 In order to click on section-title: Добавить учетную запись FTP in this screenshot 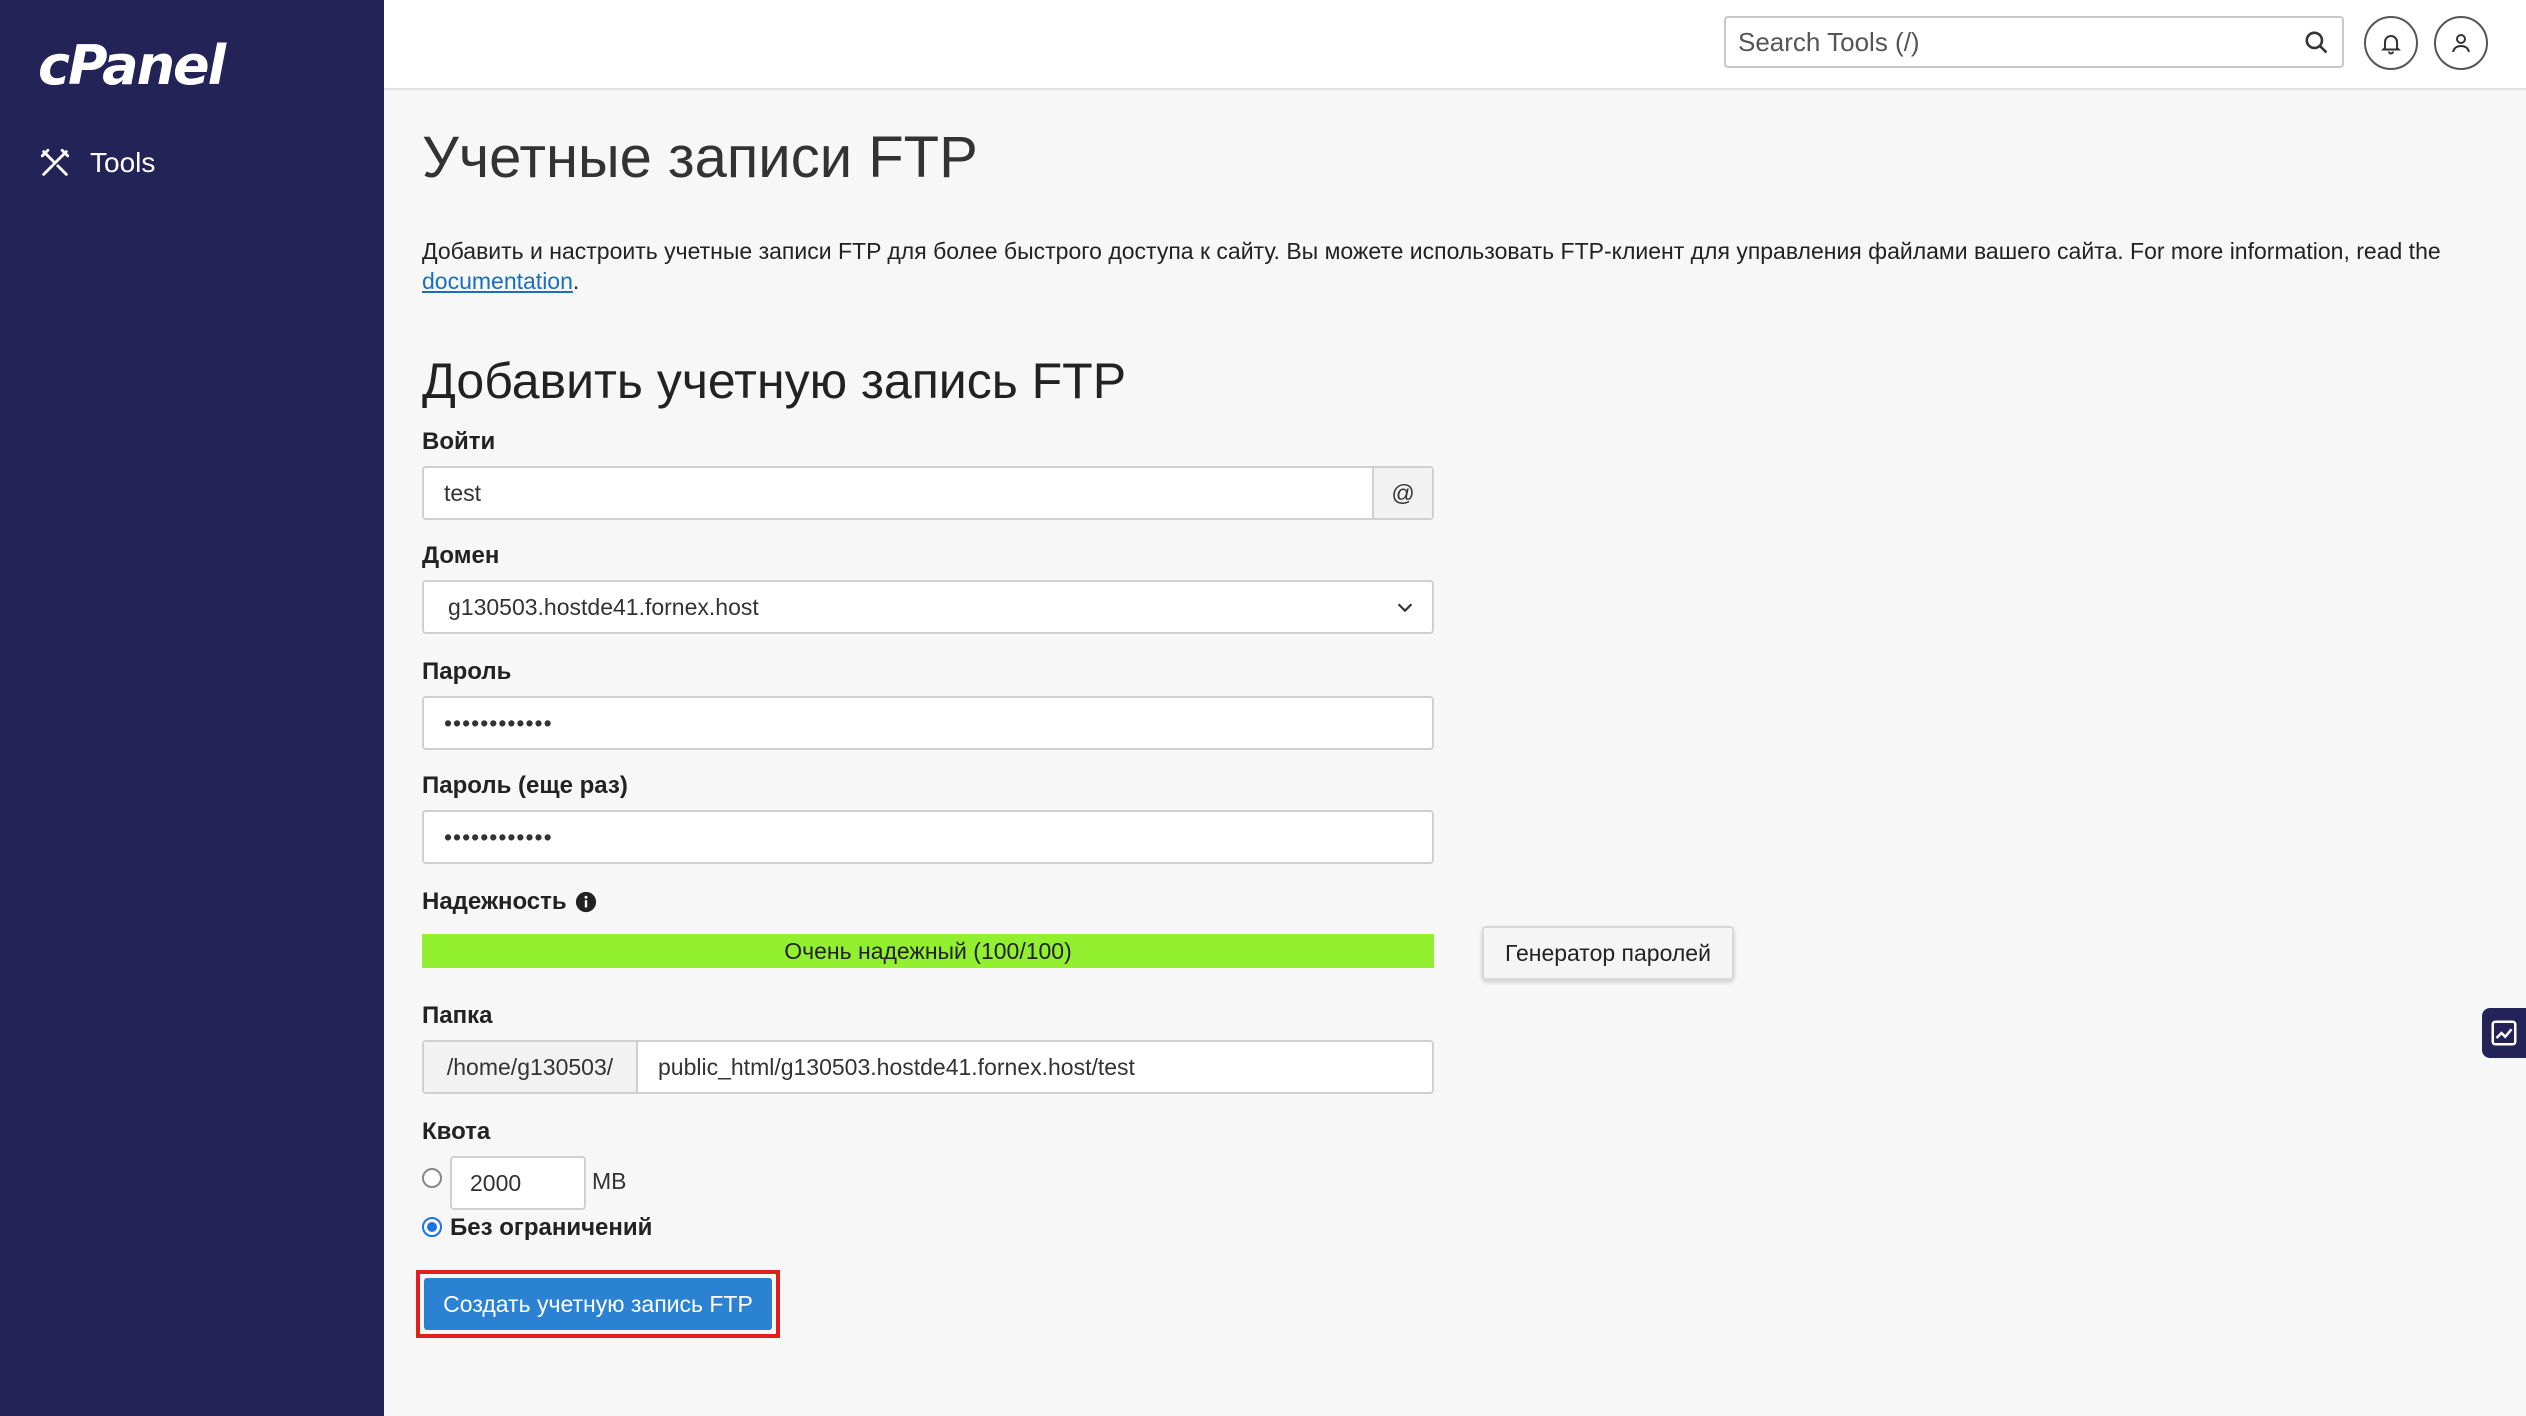, I will do `click(774, 381)`.